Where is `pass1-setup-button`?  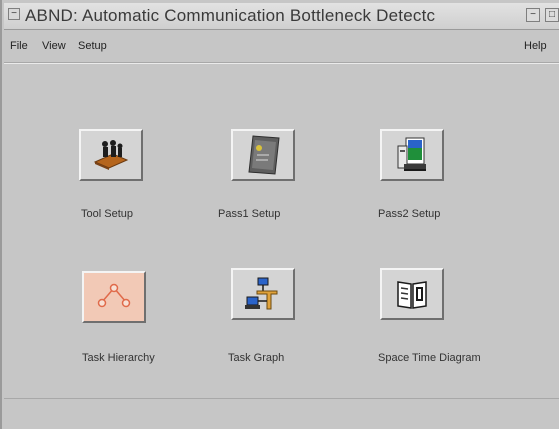
pass1-setup-button is located at coordinates (263, 155).